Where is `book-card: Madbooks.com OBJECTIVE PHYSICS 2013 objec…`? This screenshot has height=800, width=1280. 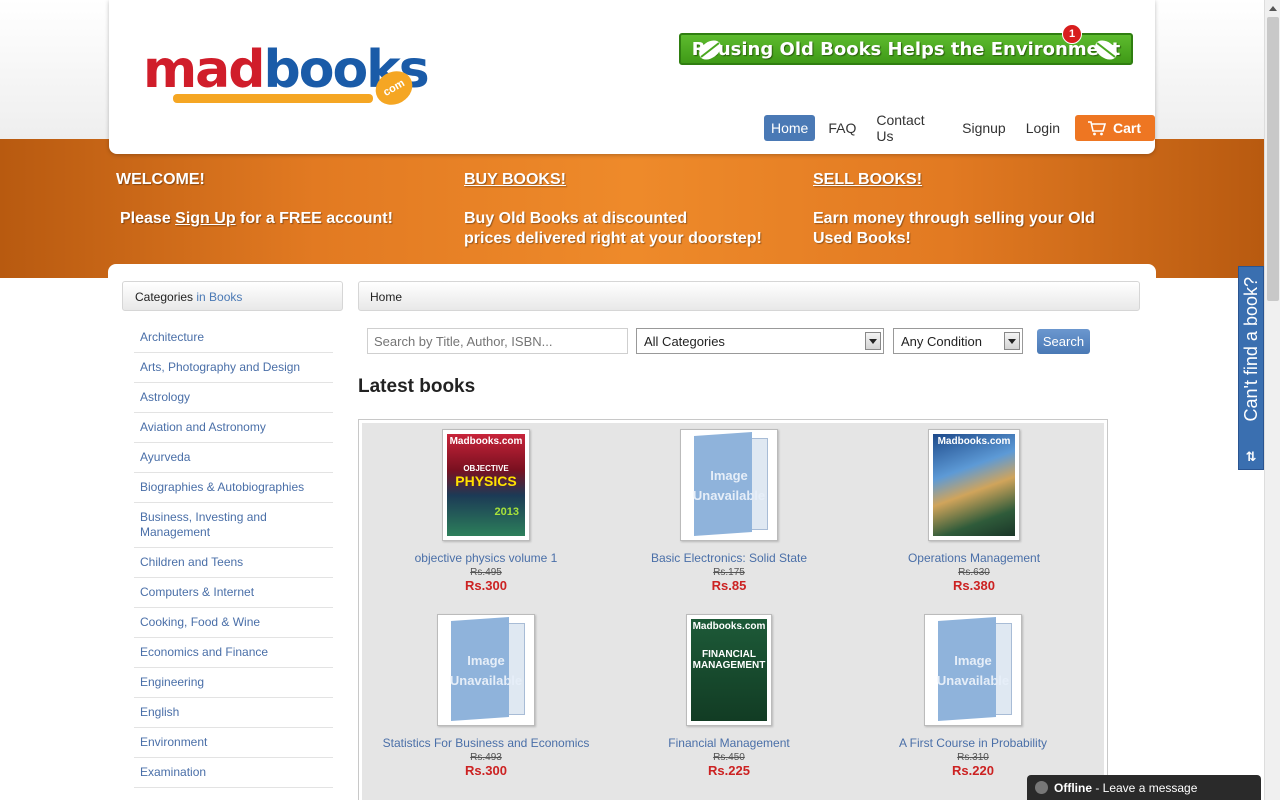 book-card: Madbooks.com OBJECTIVE PHYSICS 2013 objec… is located at coordinates (486, 511).